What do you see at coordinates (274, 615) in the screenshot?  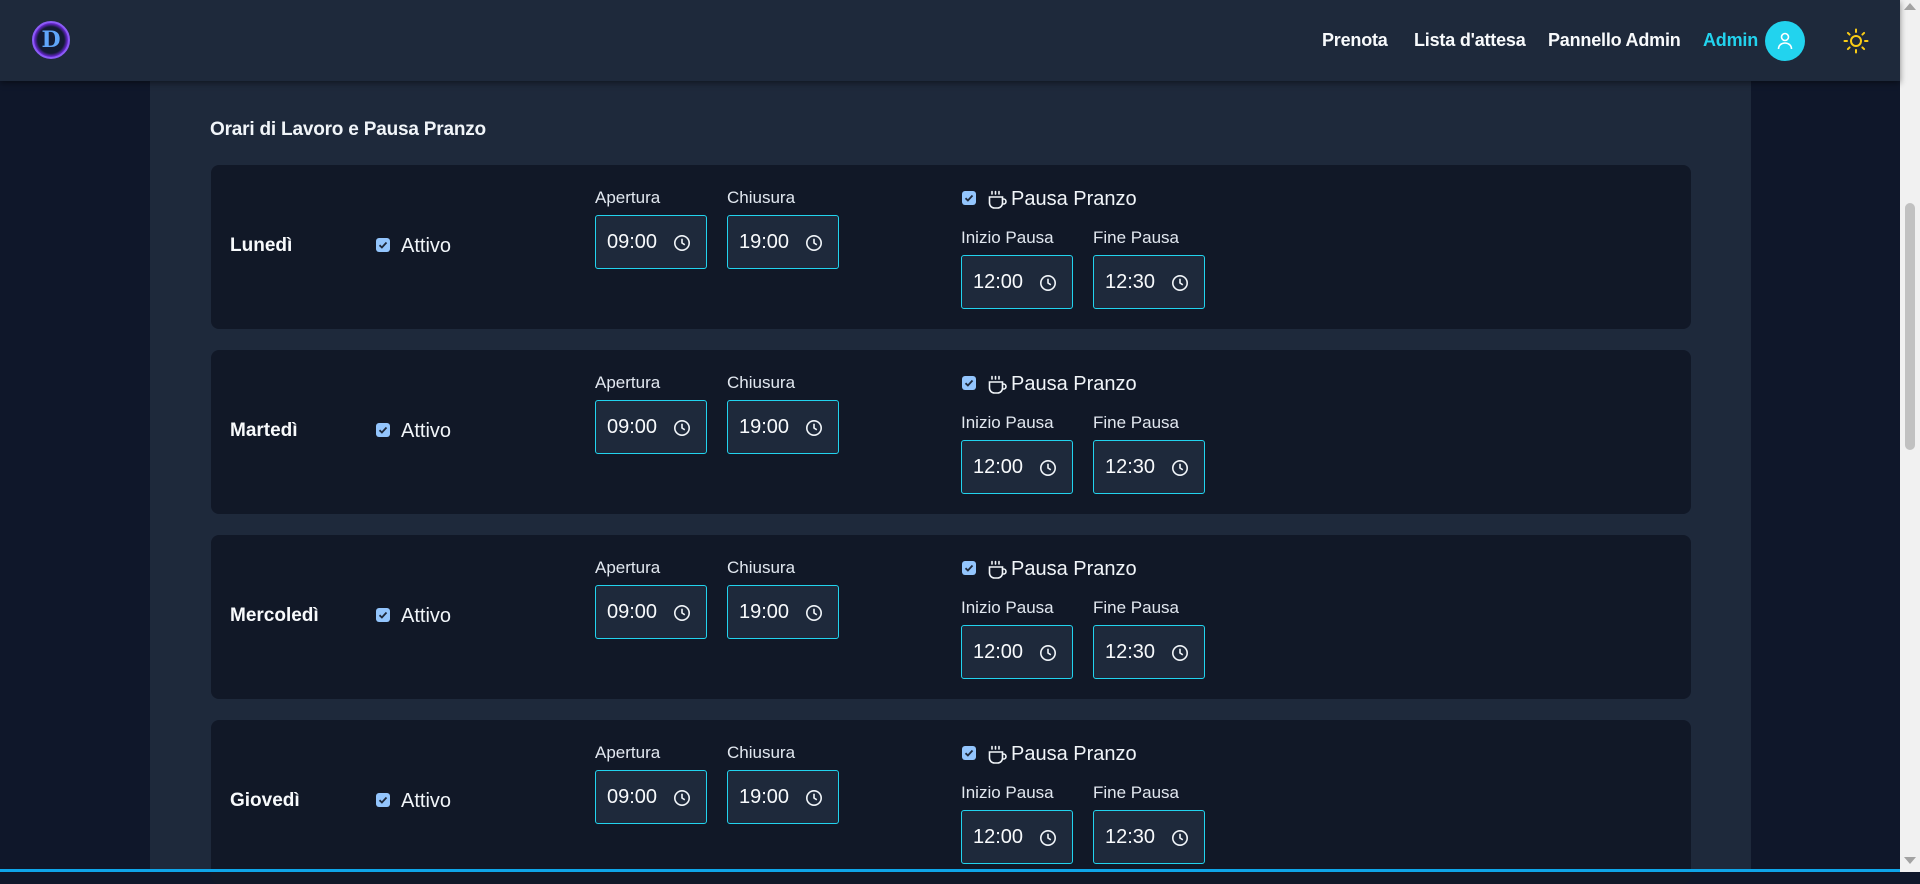 I see `day-name: Mercoledì` at bounding box center [274, 615].